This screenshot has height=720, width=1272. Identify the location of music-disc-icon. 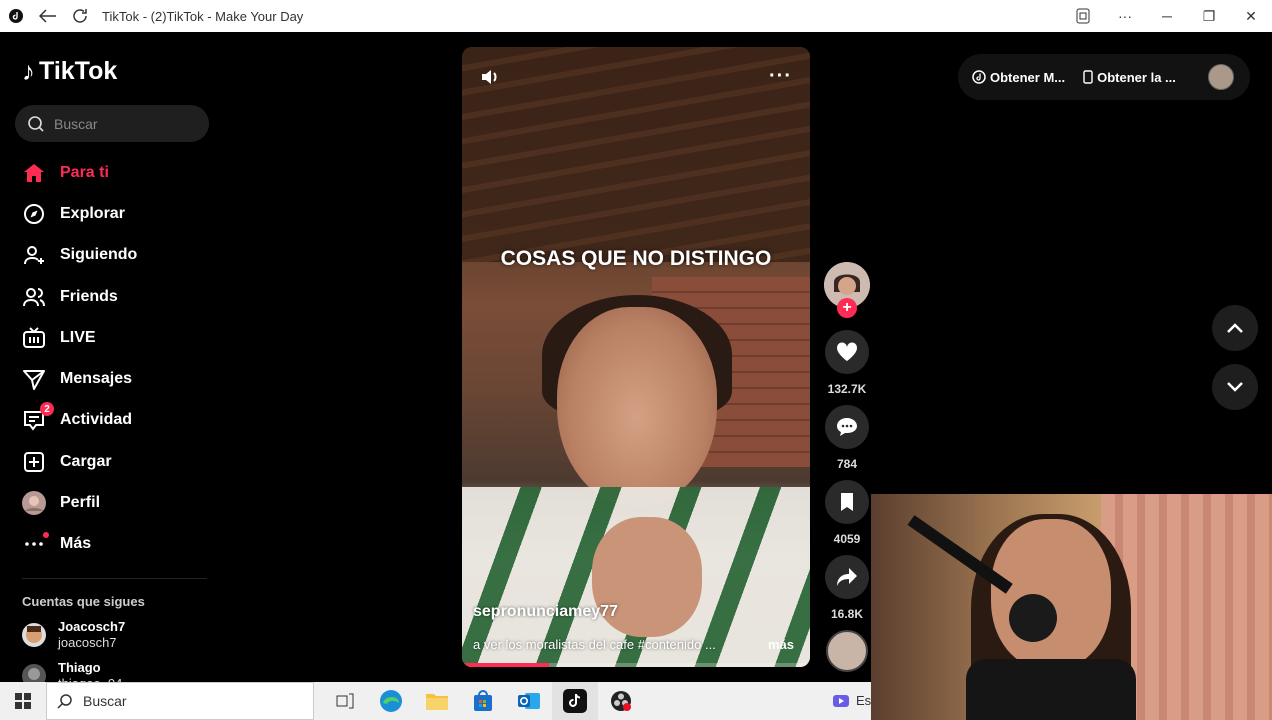
(847, 651).